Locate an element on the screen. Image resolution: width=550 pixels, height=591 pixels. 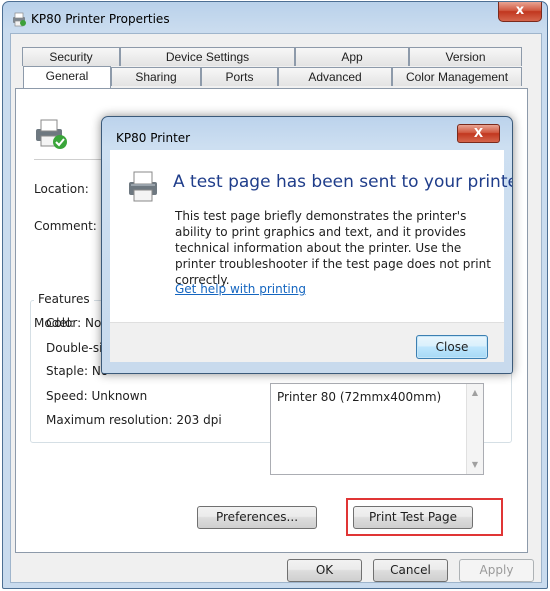
comment-label: Comment: is located at coordinates (65, 226).